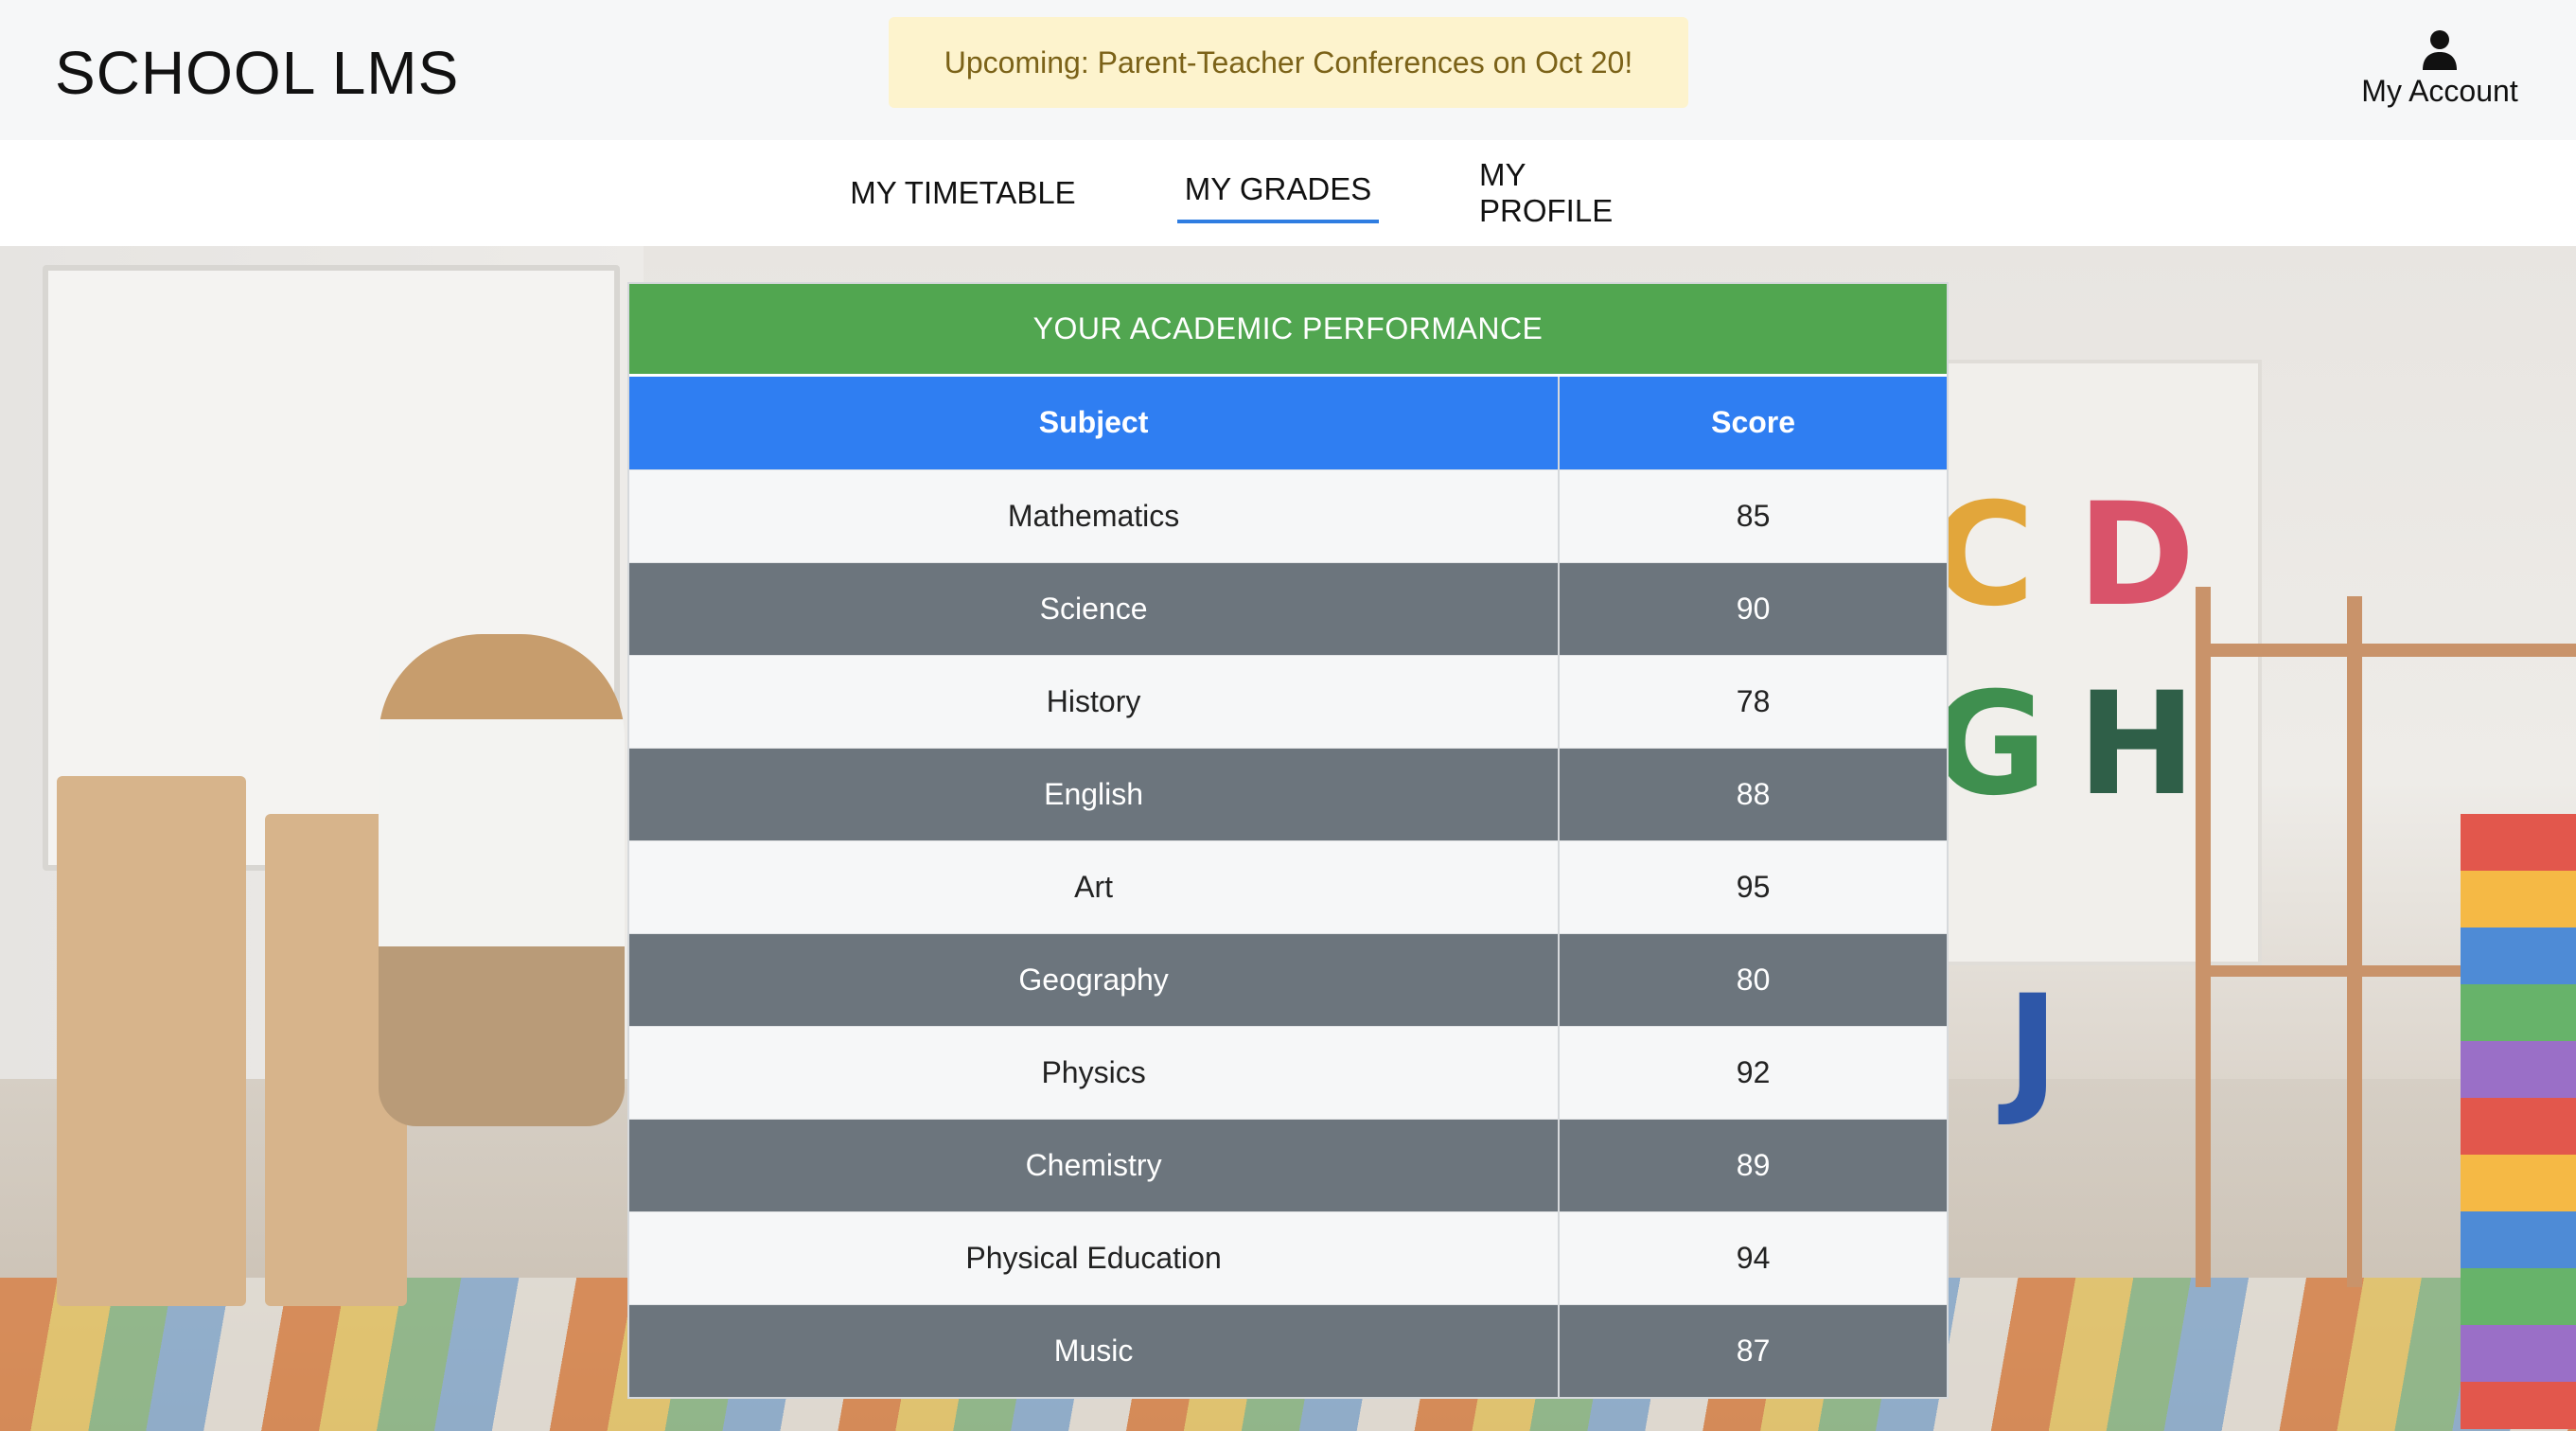 This screenshot has height=1431, width=2576. I want to click on table-row: English 88, so click(1288, 793).